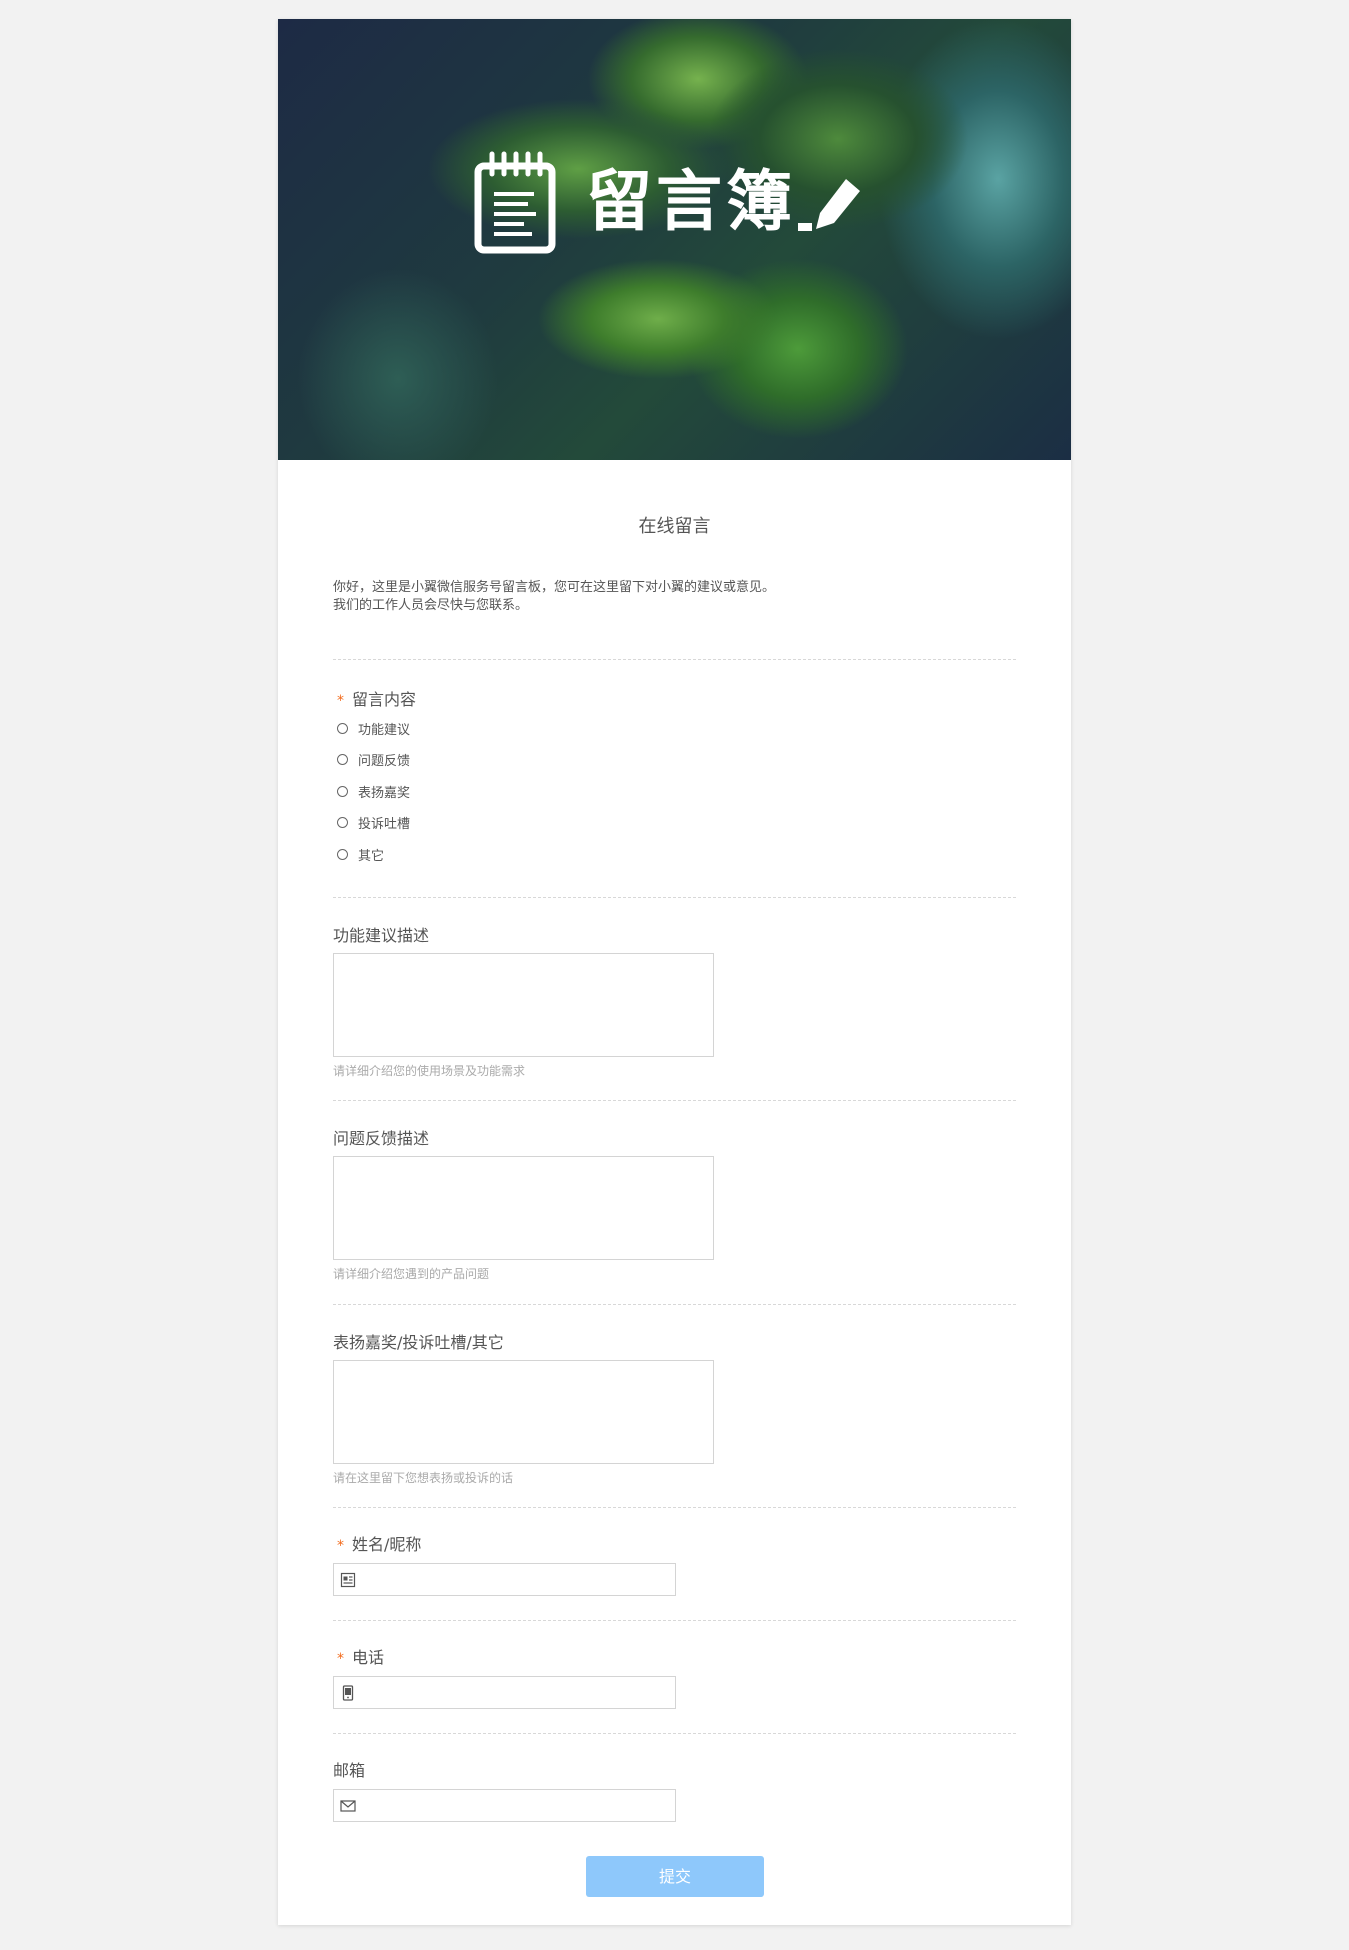 The height and width of the screenshot is (1950, 1349). I want to click on message-type-label: * 留言内容, so click(377, 699).